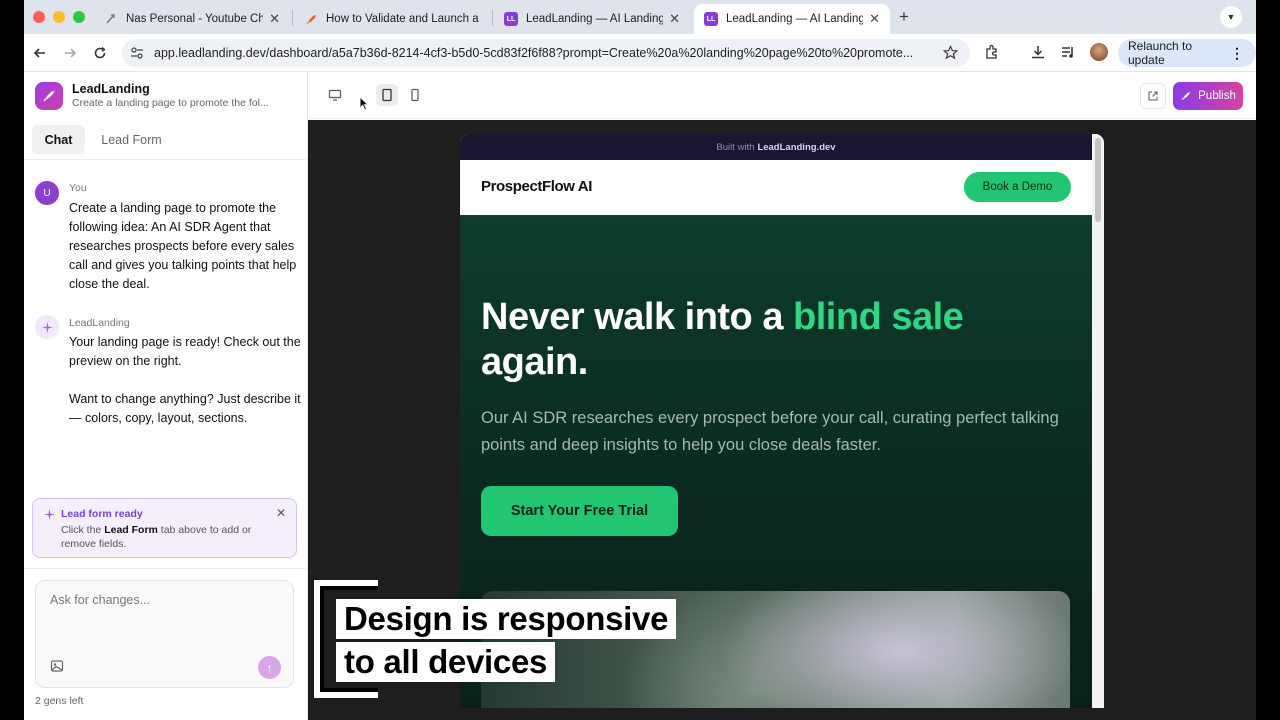  Describe the element at coordinates (59, 701) in the screenshot. I see `generations-left: 2 gens left` at that location.